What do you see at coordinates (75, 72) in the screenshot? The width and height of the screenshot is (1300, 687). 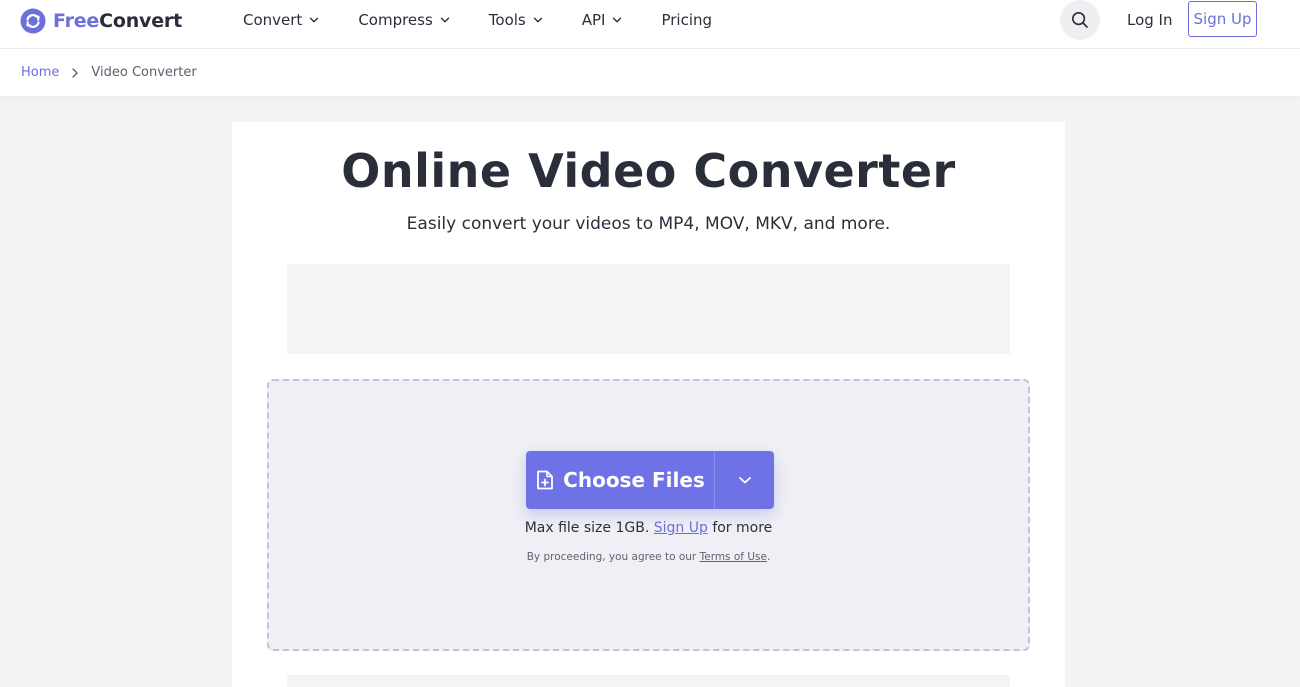 I see `chevron-right-icon` at bounding box center [75, 72].